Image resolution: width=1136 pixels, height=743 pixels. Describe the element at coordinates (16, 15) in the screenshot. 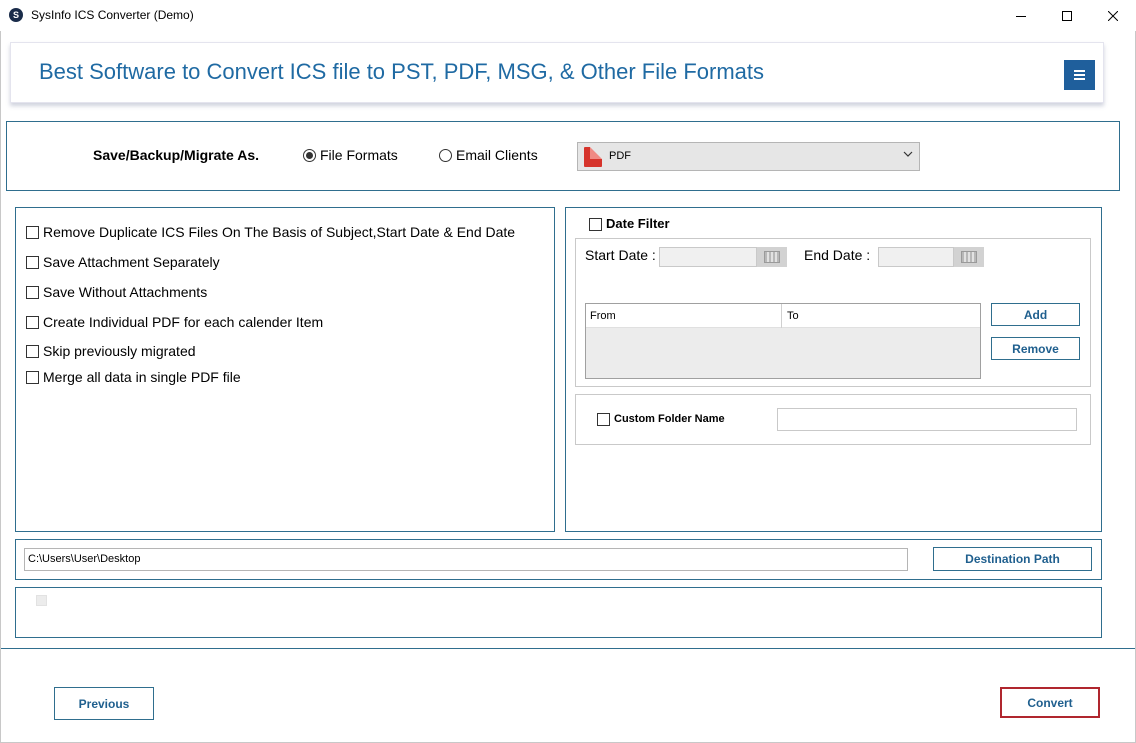

I see `app-logo-icon` at that location.